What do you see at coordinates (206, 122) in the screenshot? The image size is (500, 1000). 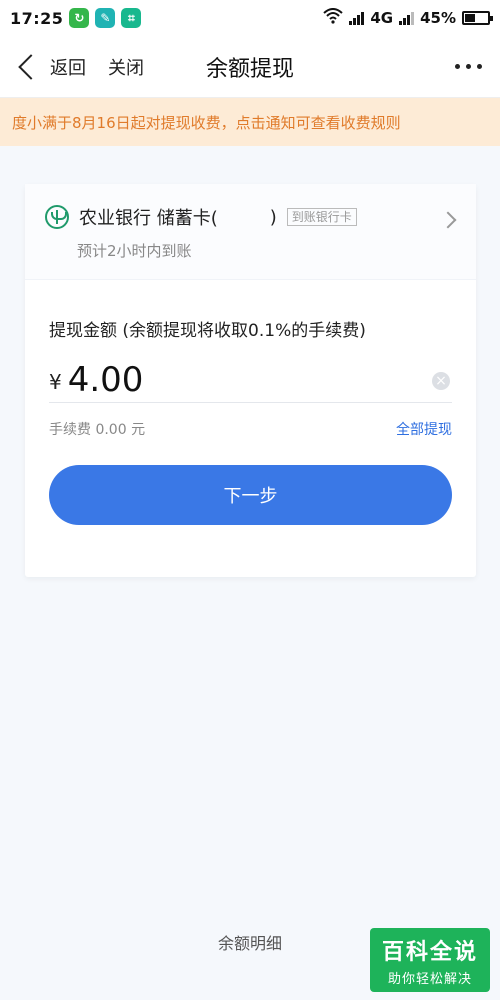 I see `notice-text: 度小满于8月16日起对提现收费，点击通知可查看收费规则` at bounding box center [206, 122].